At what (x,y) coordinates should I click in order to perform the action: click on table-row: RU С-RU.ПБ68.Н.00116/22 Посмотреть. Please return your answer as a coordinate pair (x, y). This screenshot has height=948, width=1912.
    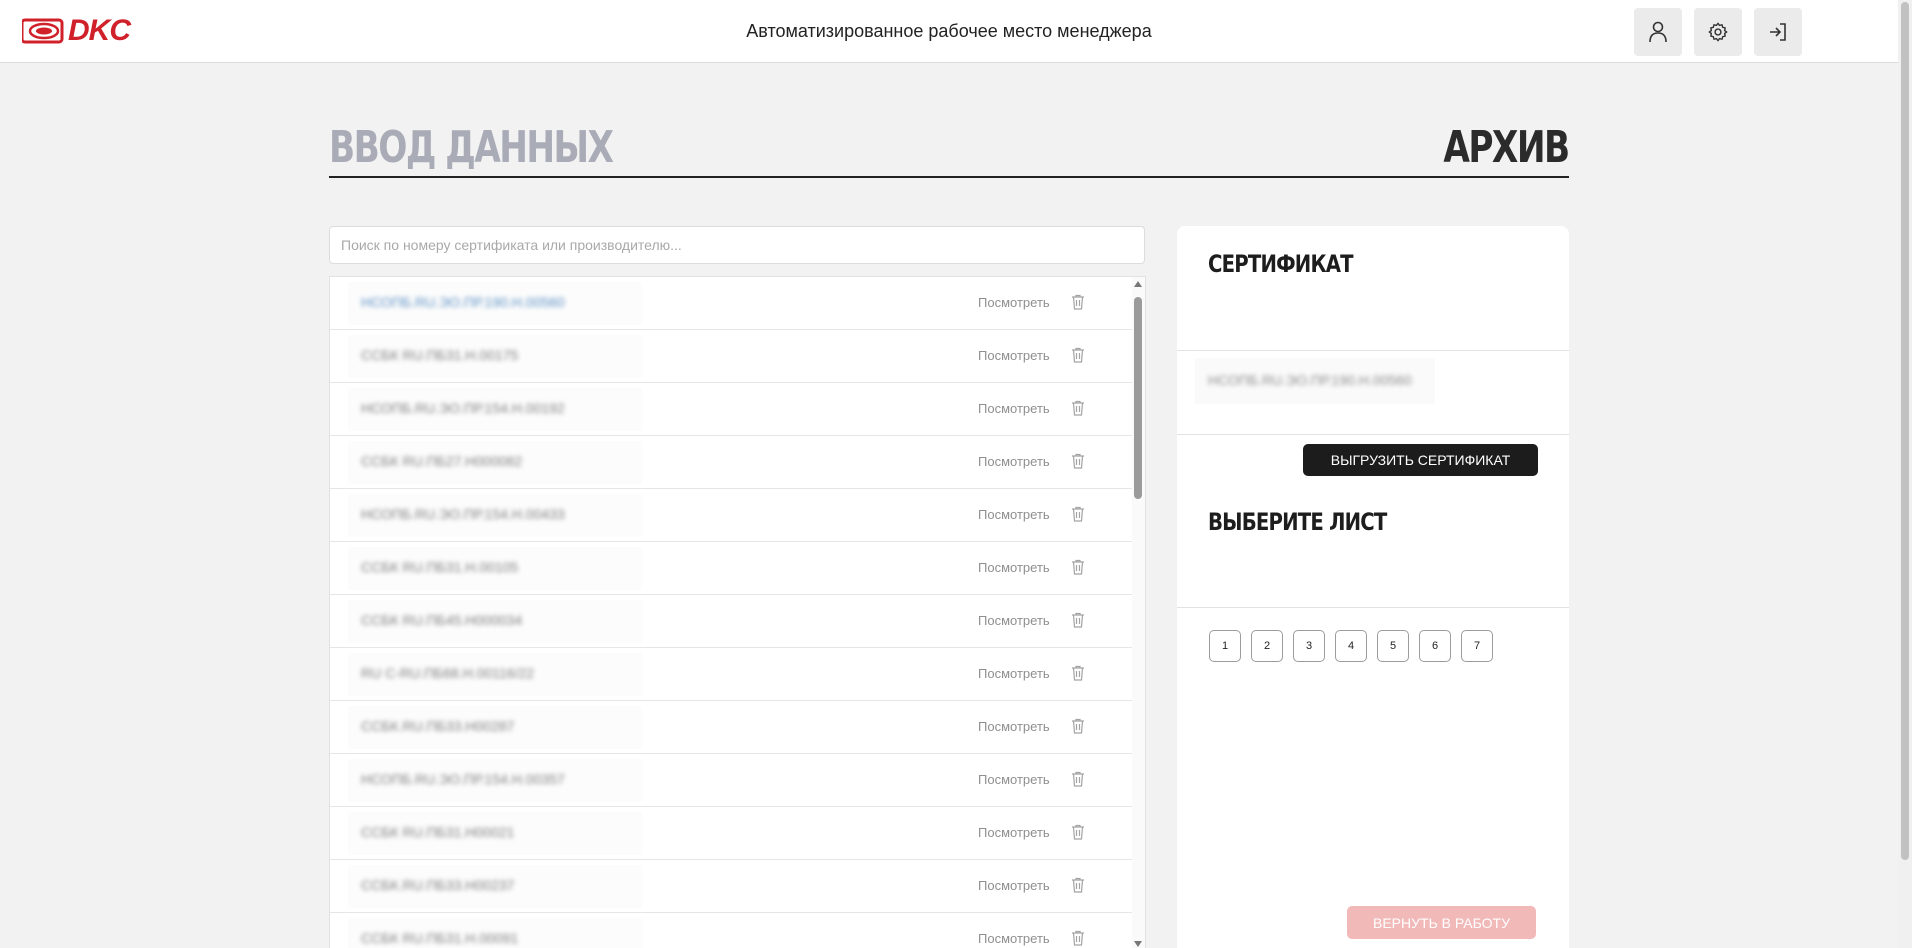
    Looking at the image, I should click on (731, 674).